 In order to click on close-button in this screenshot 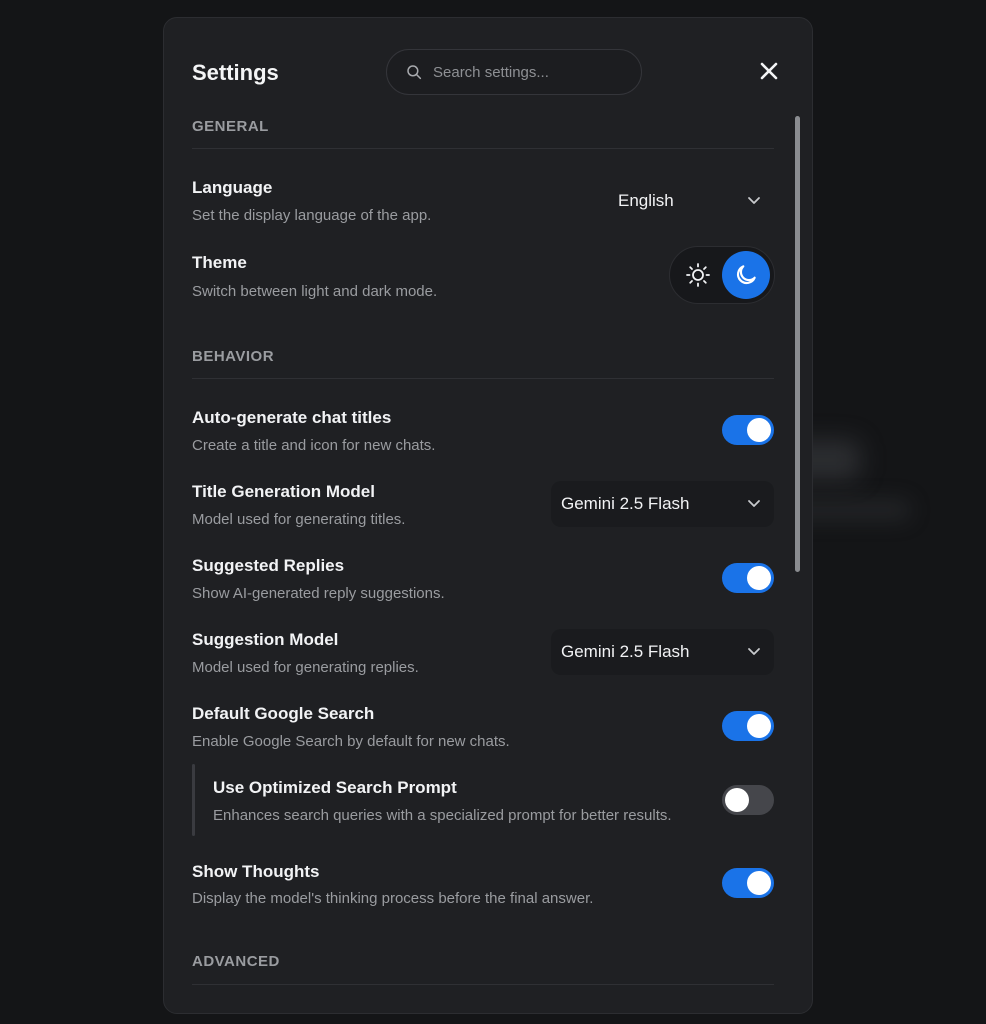, I will do `click(769, 71)`.